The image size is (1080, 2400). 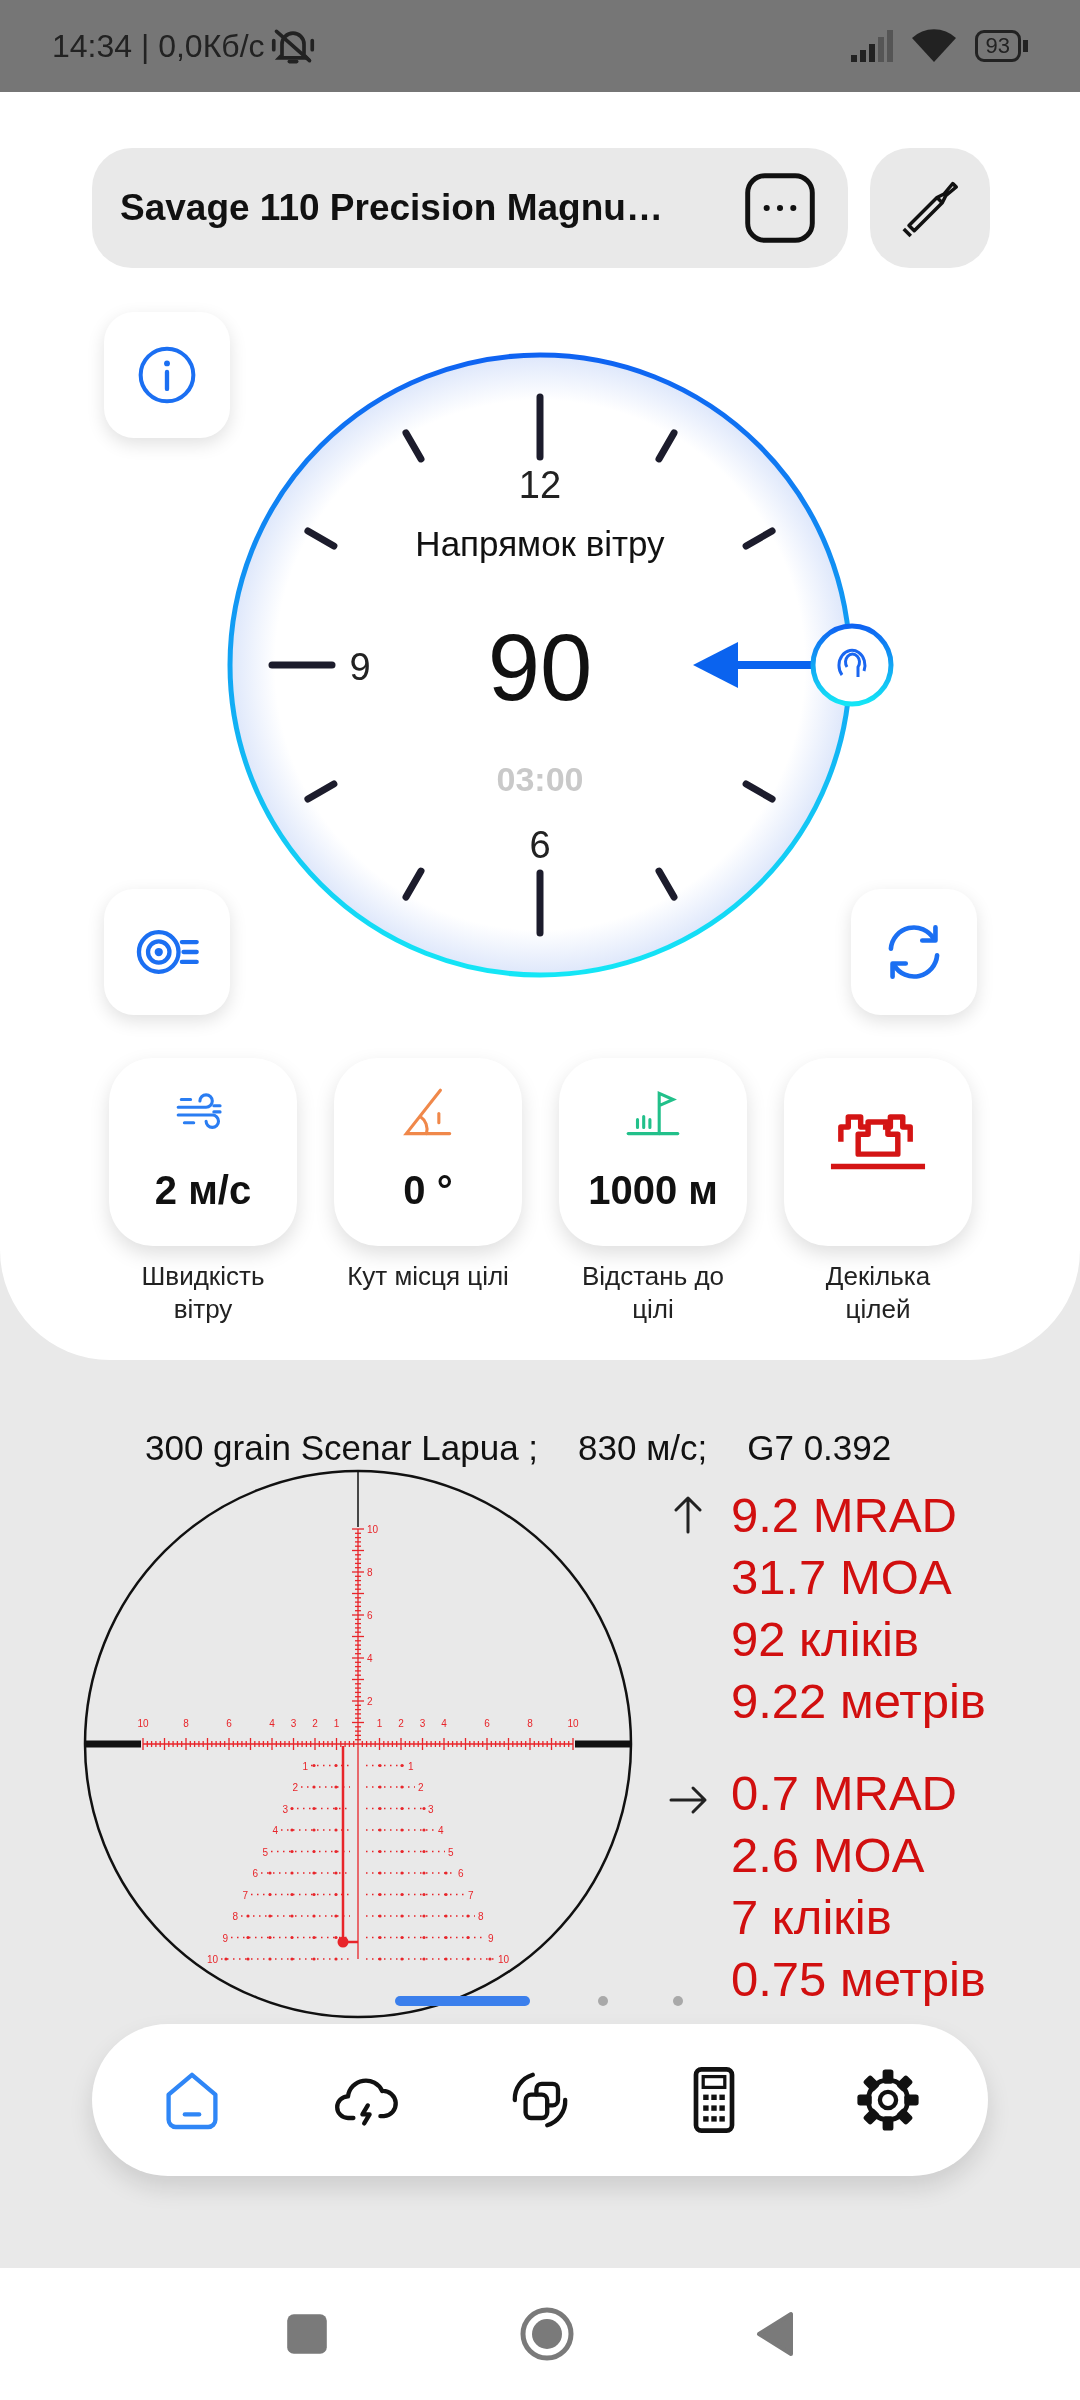 I want to click on correction-value: 2.6 MOA, so click(x=828, y=1855).